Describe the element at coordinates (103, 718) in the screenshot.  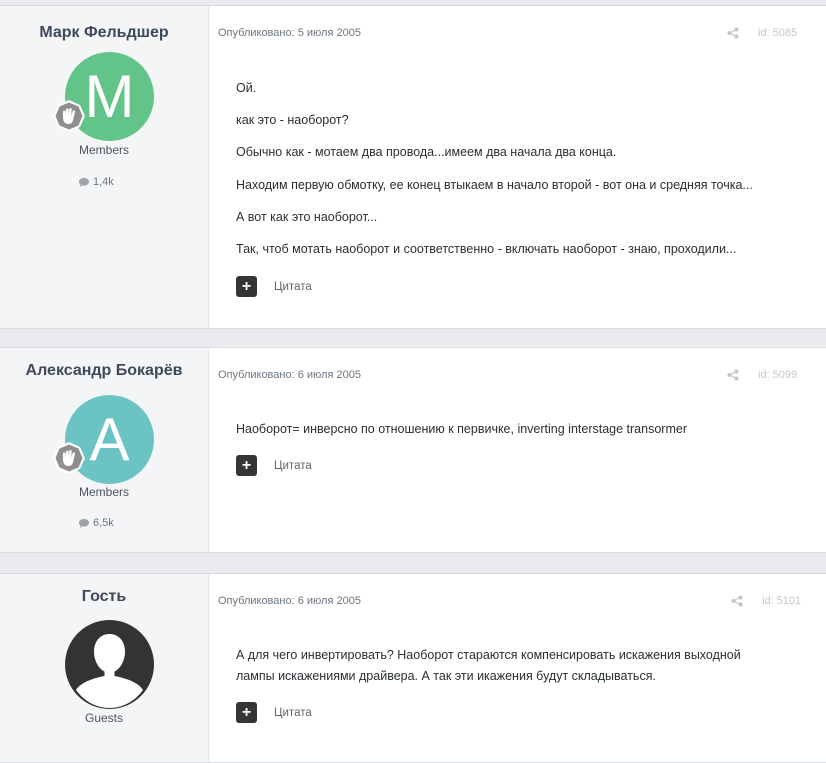
I see `user-group: Guests` at that location.